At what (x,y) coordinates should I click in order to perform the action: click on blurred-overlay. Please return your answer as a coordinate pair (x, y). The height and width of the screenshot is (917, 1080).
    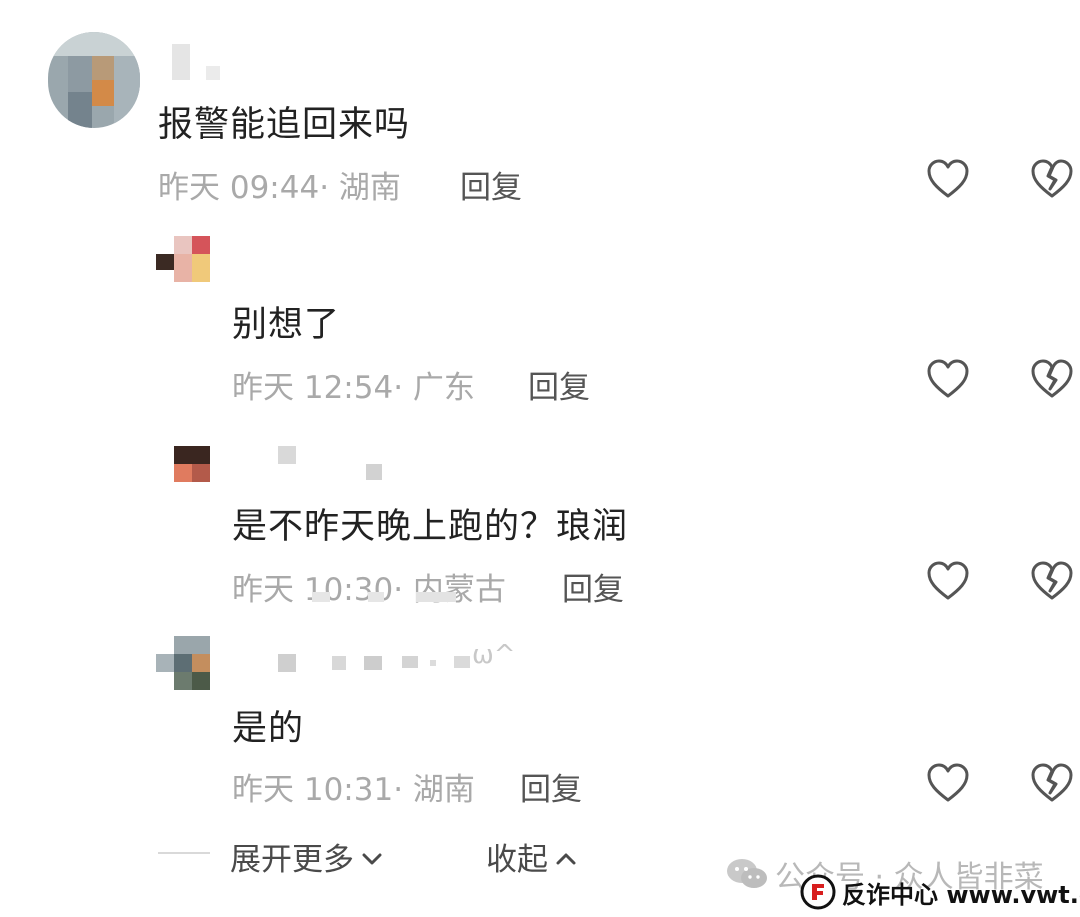
    Looking at the image, I should click on (392, 599).